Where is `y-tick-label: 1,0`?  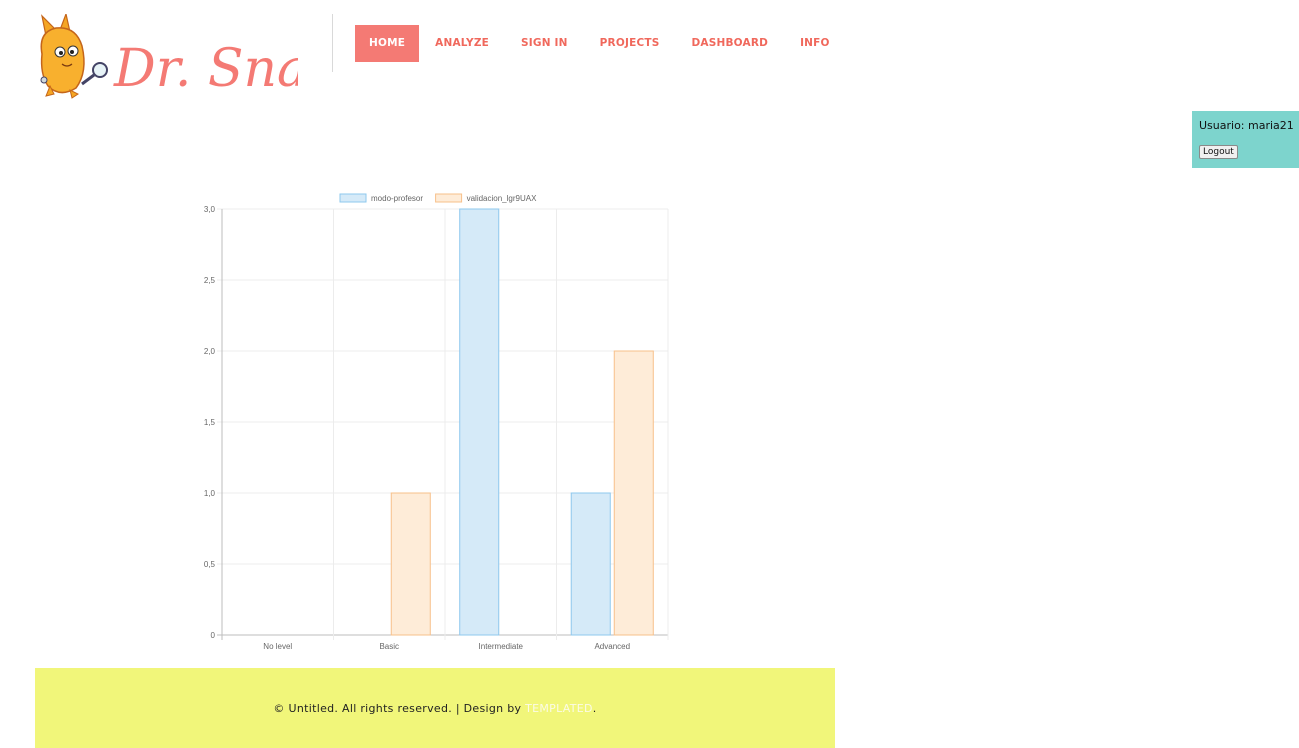
y-tick-label: 1,0 is located at coordinates (210, 493).